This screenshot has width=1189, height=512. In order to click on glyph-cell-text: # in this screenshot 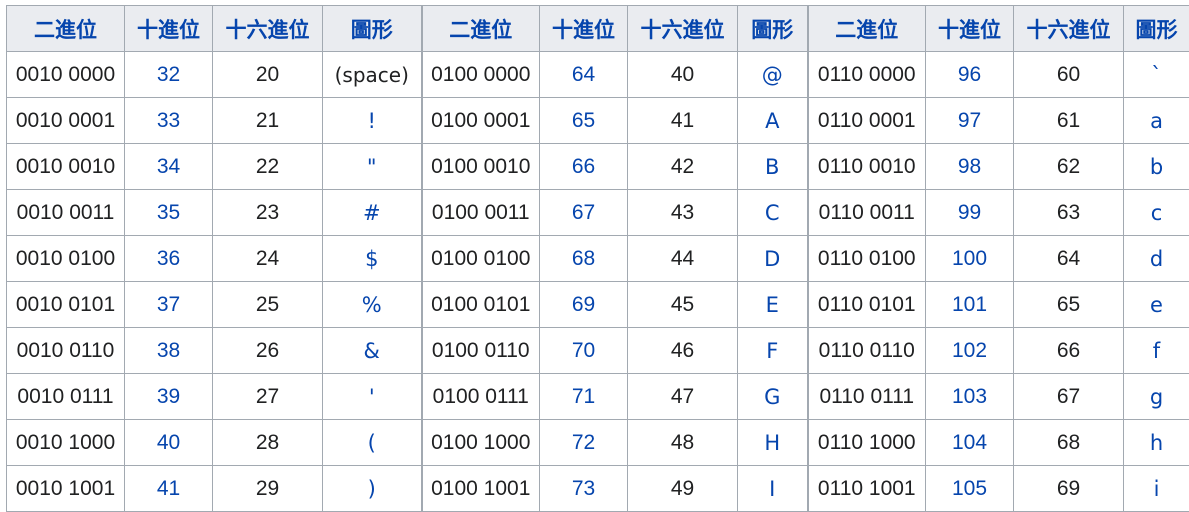, I will do `click(372, 213)`.